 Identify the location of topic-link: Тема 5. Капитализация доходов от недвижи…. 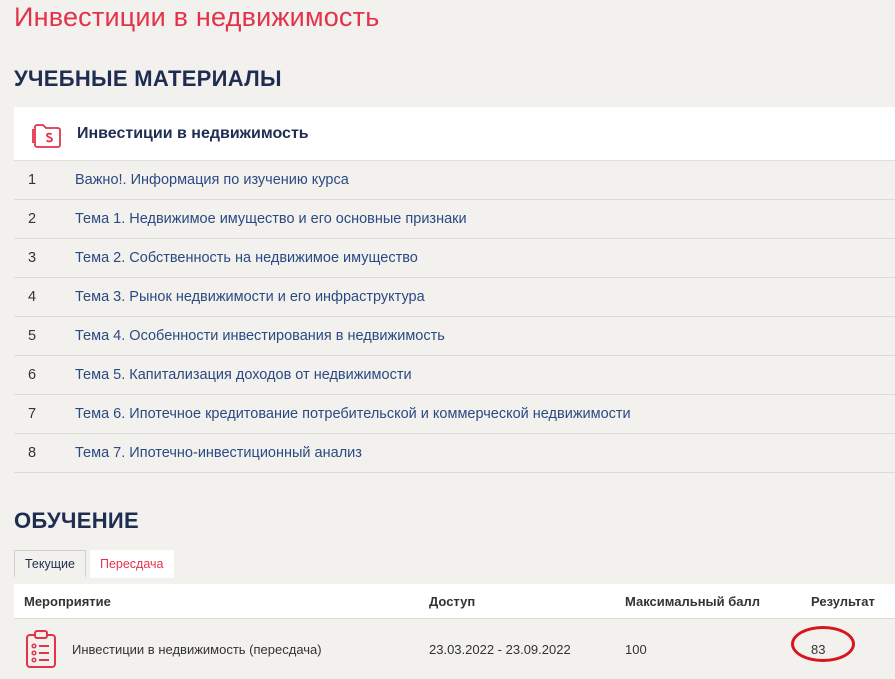
(243, 375).